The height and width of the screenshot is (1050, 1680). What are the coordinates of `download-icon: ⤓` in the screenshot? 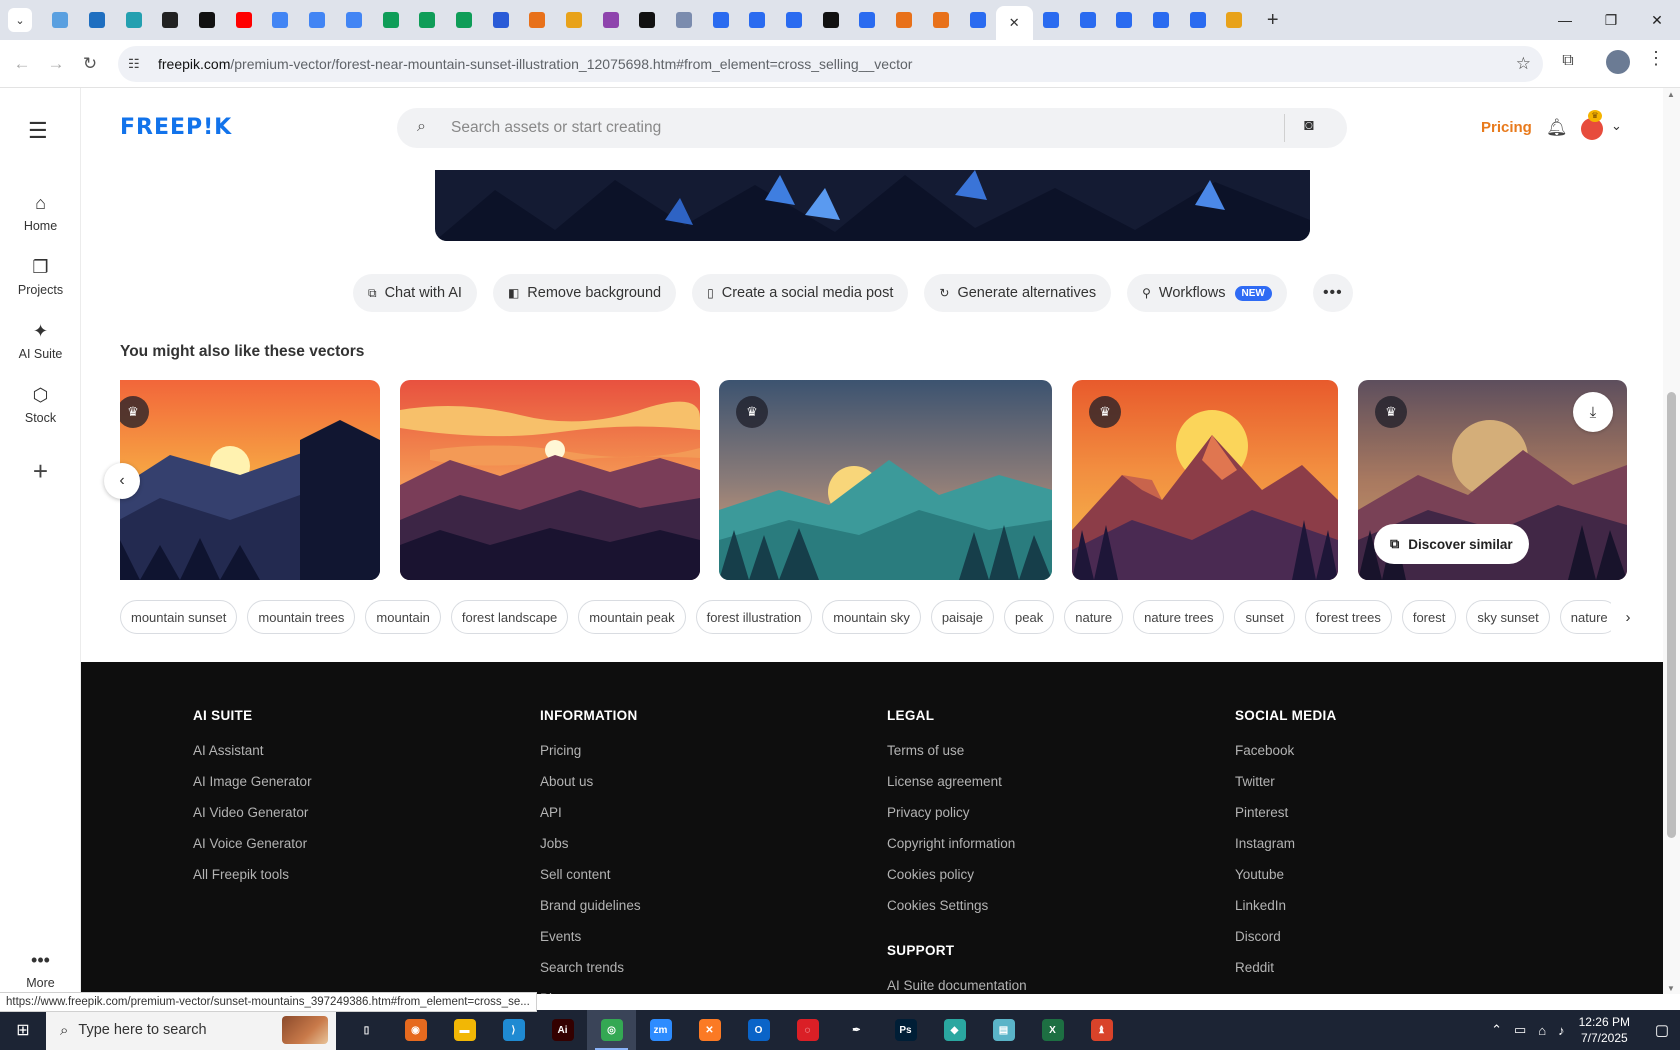 It's located at (1593, 412).